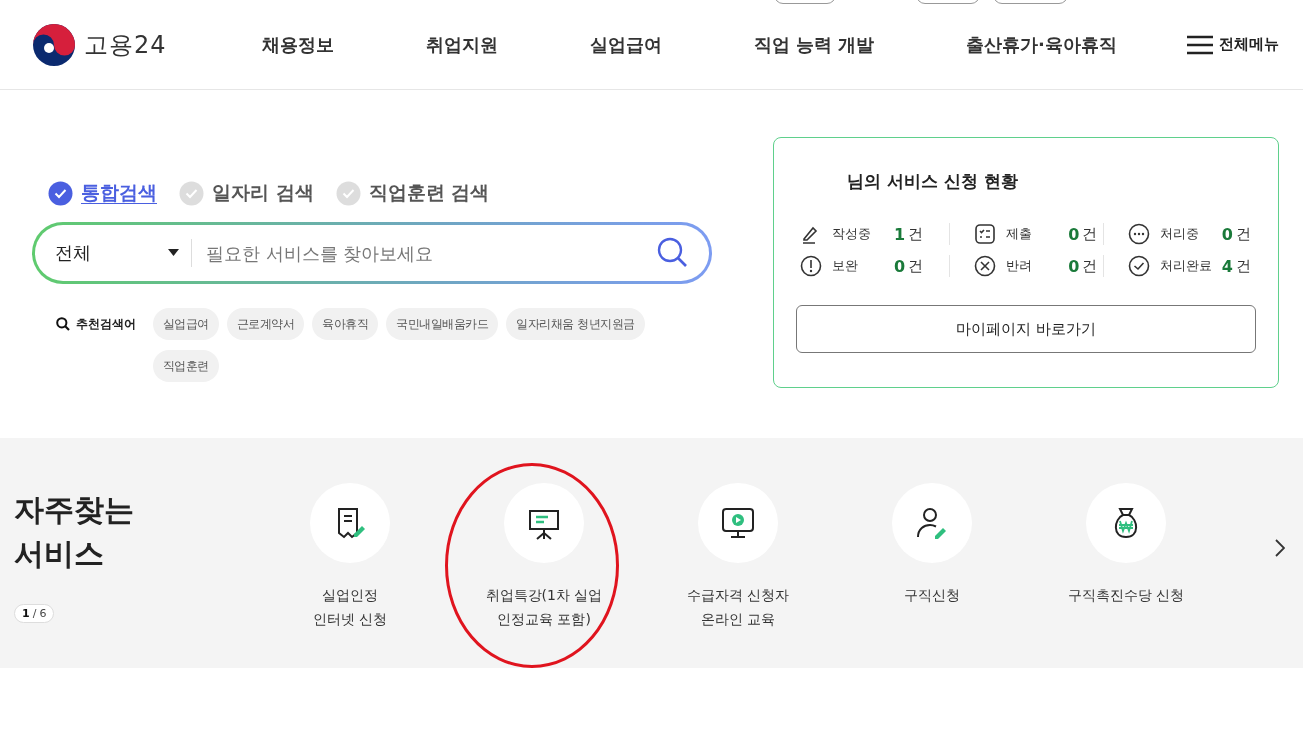 The image size is (1303, 741). Describe the element at coordinates (442, 324) in the screenshot. I see `keyword-chip: 국민내일배움카드` at that location.